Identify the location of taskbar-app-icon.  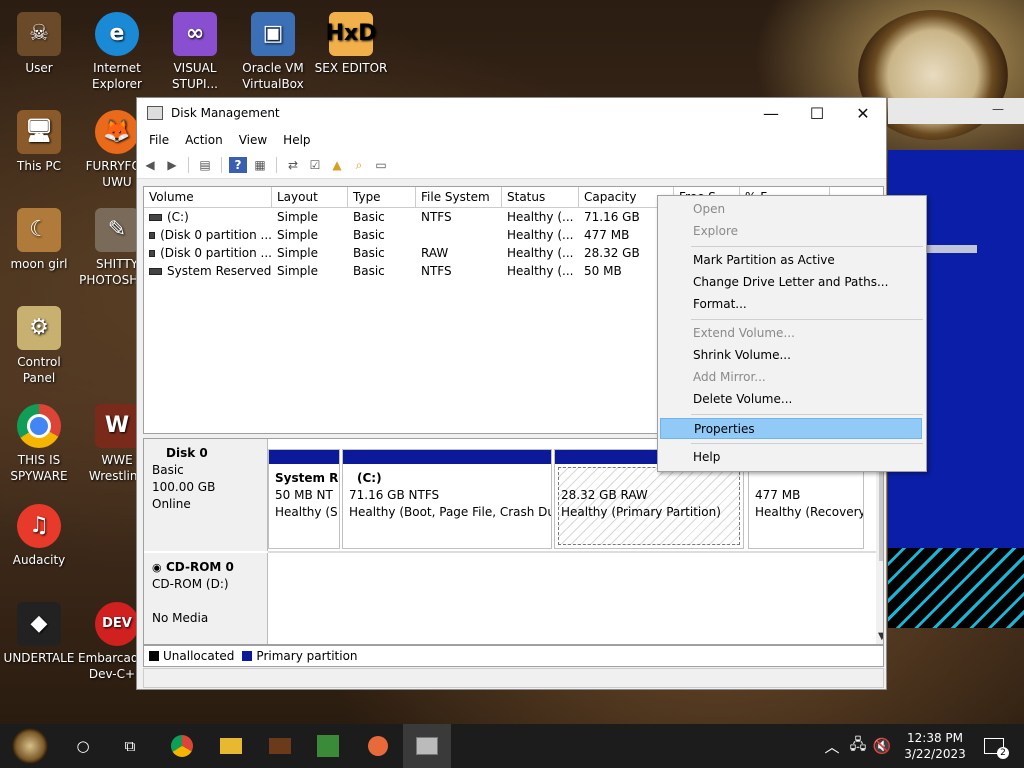
(378, 746).